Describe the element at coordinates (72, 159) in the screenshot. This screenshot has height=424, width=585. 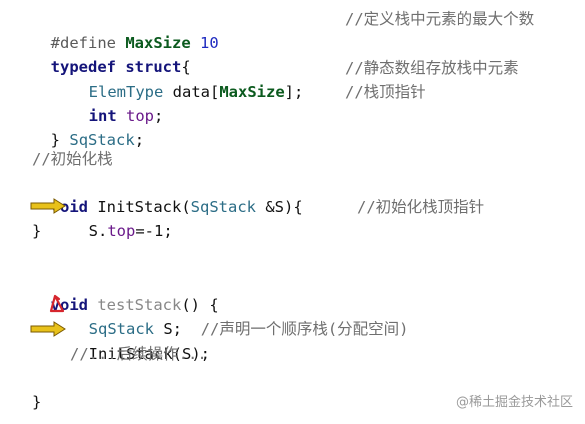
I see `init-section-comment: //初始化栈` at that location.